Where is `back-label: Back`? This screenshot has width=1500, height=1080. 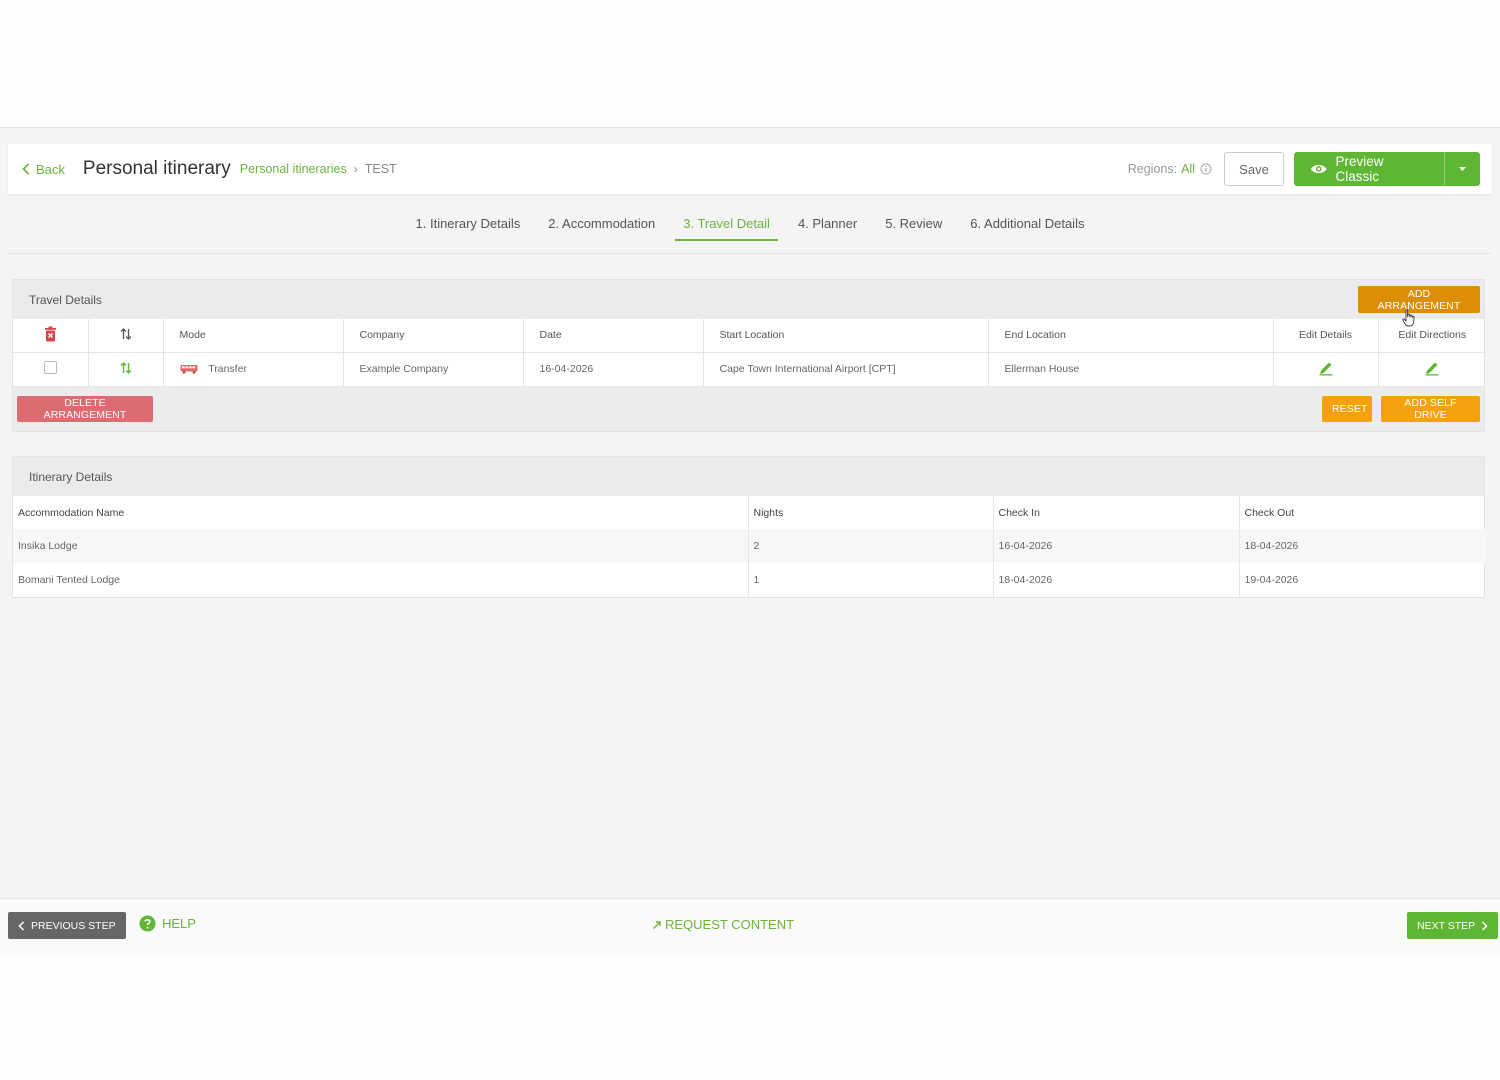
back-label: Back is located at coordinates (50, 169).